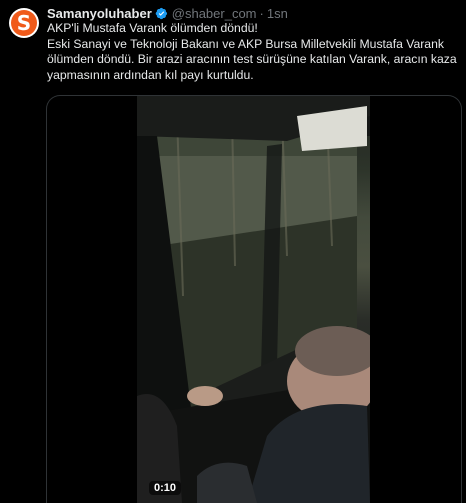  What do you see at coordinates (165, 488) in the screenshot?
I see `video-duration: 0:10` at bounding box center [165, 488].